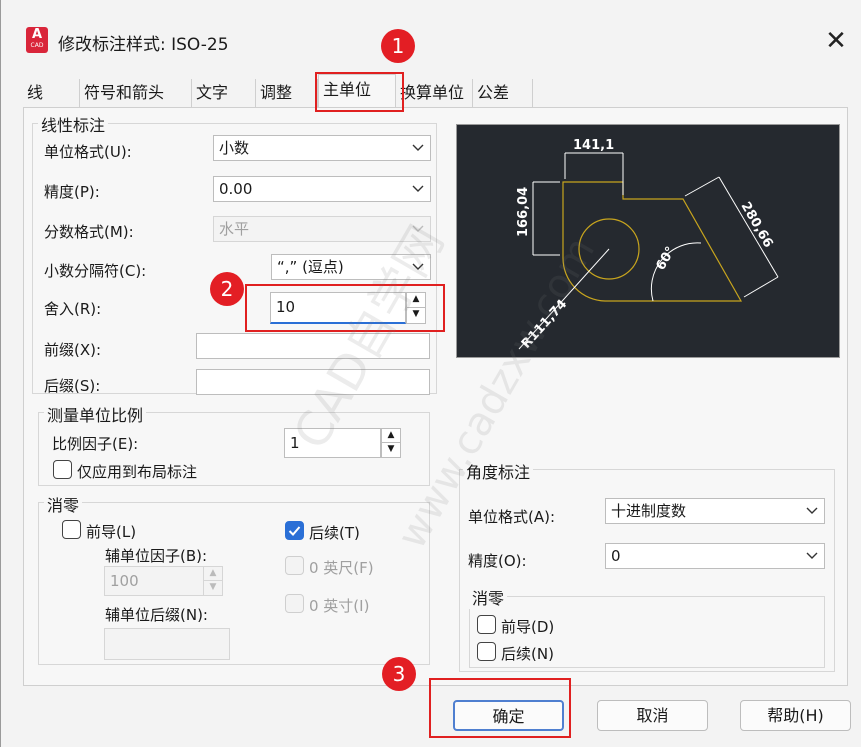 The width and height of the screenshot is (861, 747). I want to click on linear-group-title: 线性标注, so click(73, 124).